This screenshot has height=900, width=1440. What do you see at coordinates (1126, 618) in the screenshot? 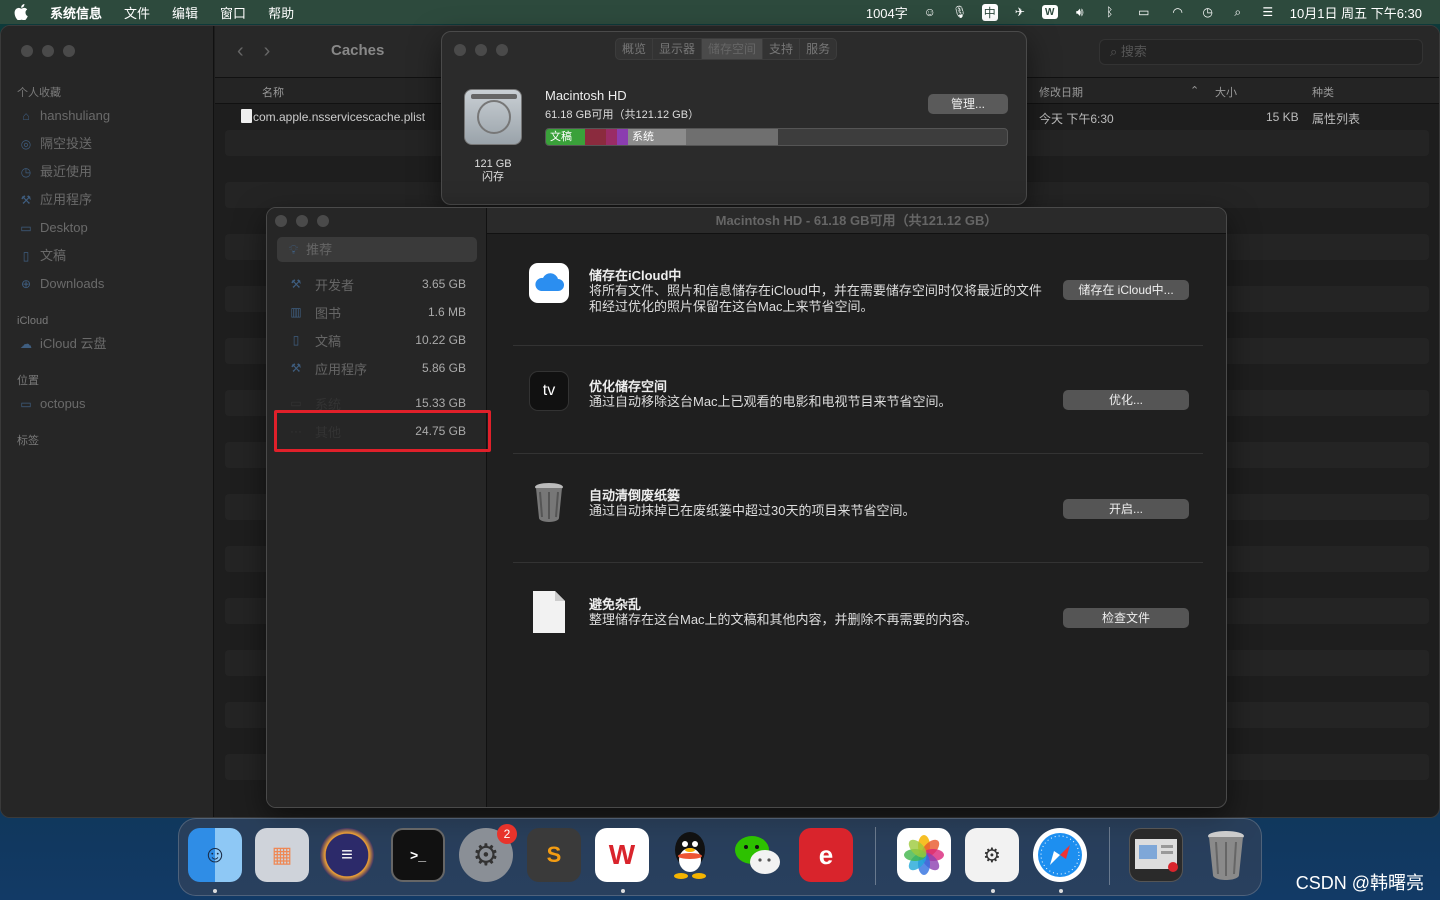
I see `review-files-button: 检查文件` at bounding box center [1126, 618].